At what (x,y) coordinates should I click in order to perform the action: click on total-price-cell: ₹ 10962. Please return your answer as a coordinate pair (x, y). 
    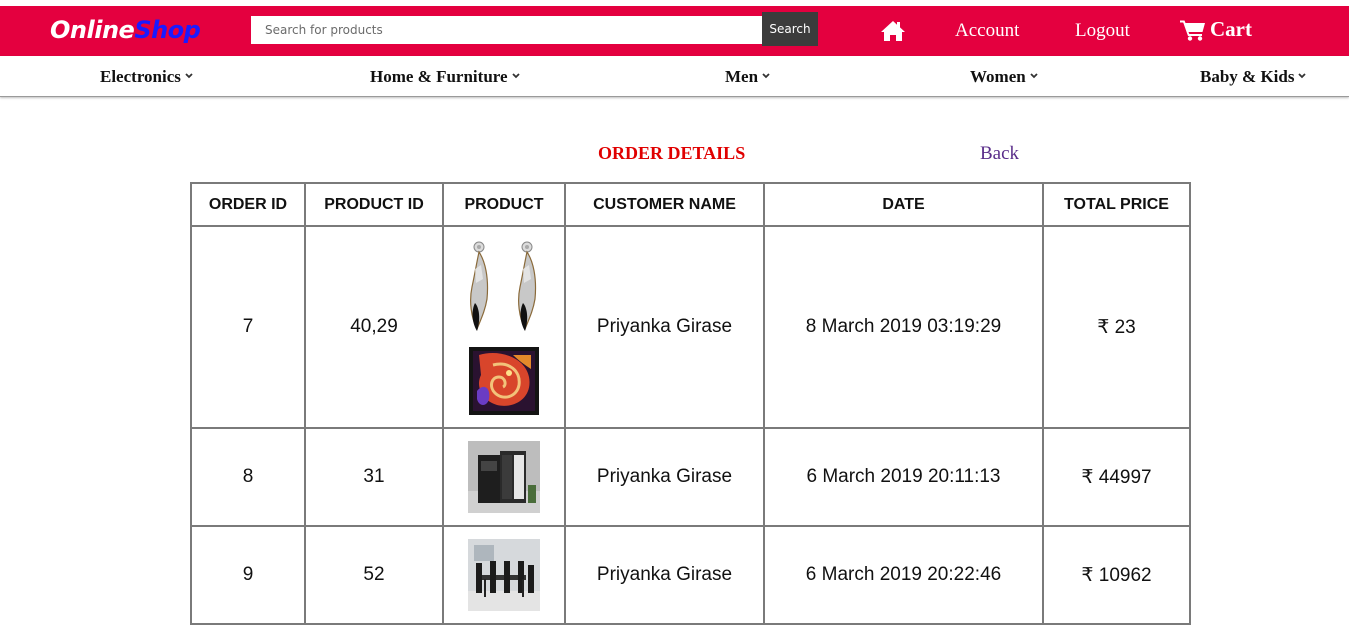
    Looking at the image, I should click on (1116, 575).